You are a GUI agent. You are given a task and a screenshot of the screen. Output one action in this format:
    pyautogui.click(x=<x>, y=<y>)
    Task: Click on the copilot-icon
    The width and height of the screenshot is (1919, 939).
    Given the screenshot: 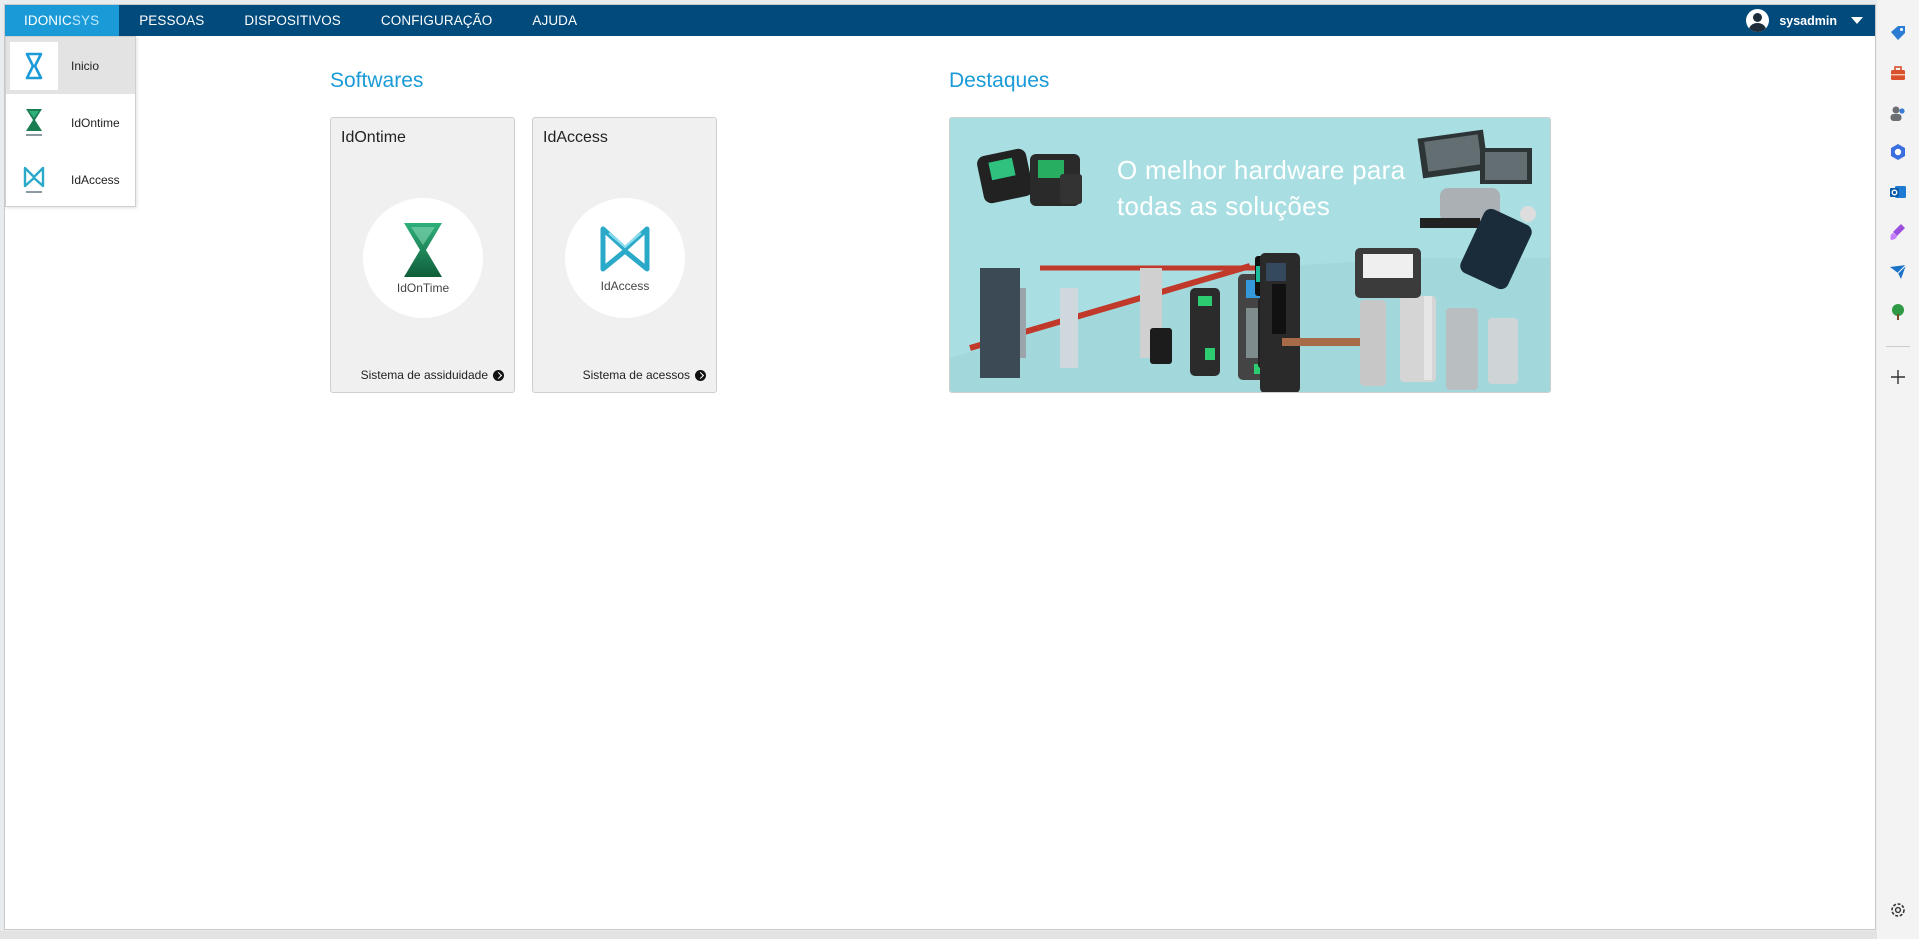 What is the action you would take?
    pyautogui.click(x=1898, y=152)
    